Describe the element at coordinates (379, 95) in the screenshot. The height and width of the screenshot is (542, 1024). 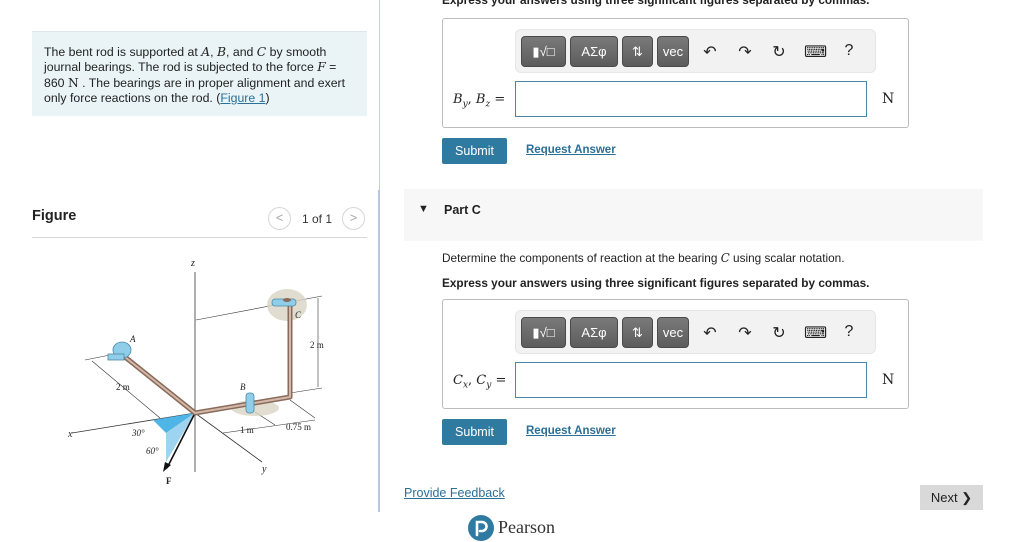
I see `pane-divider` at that location.